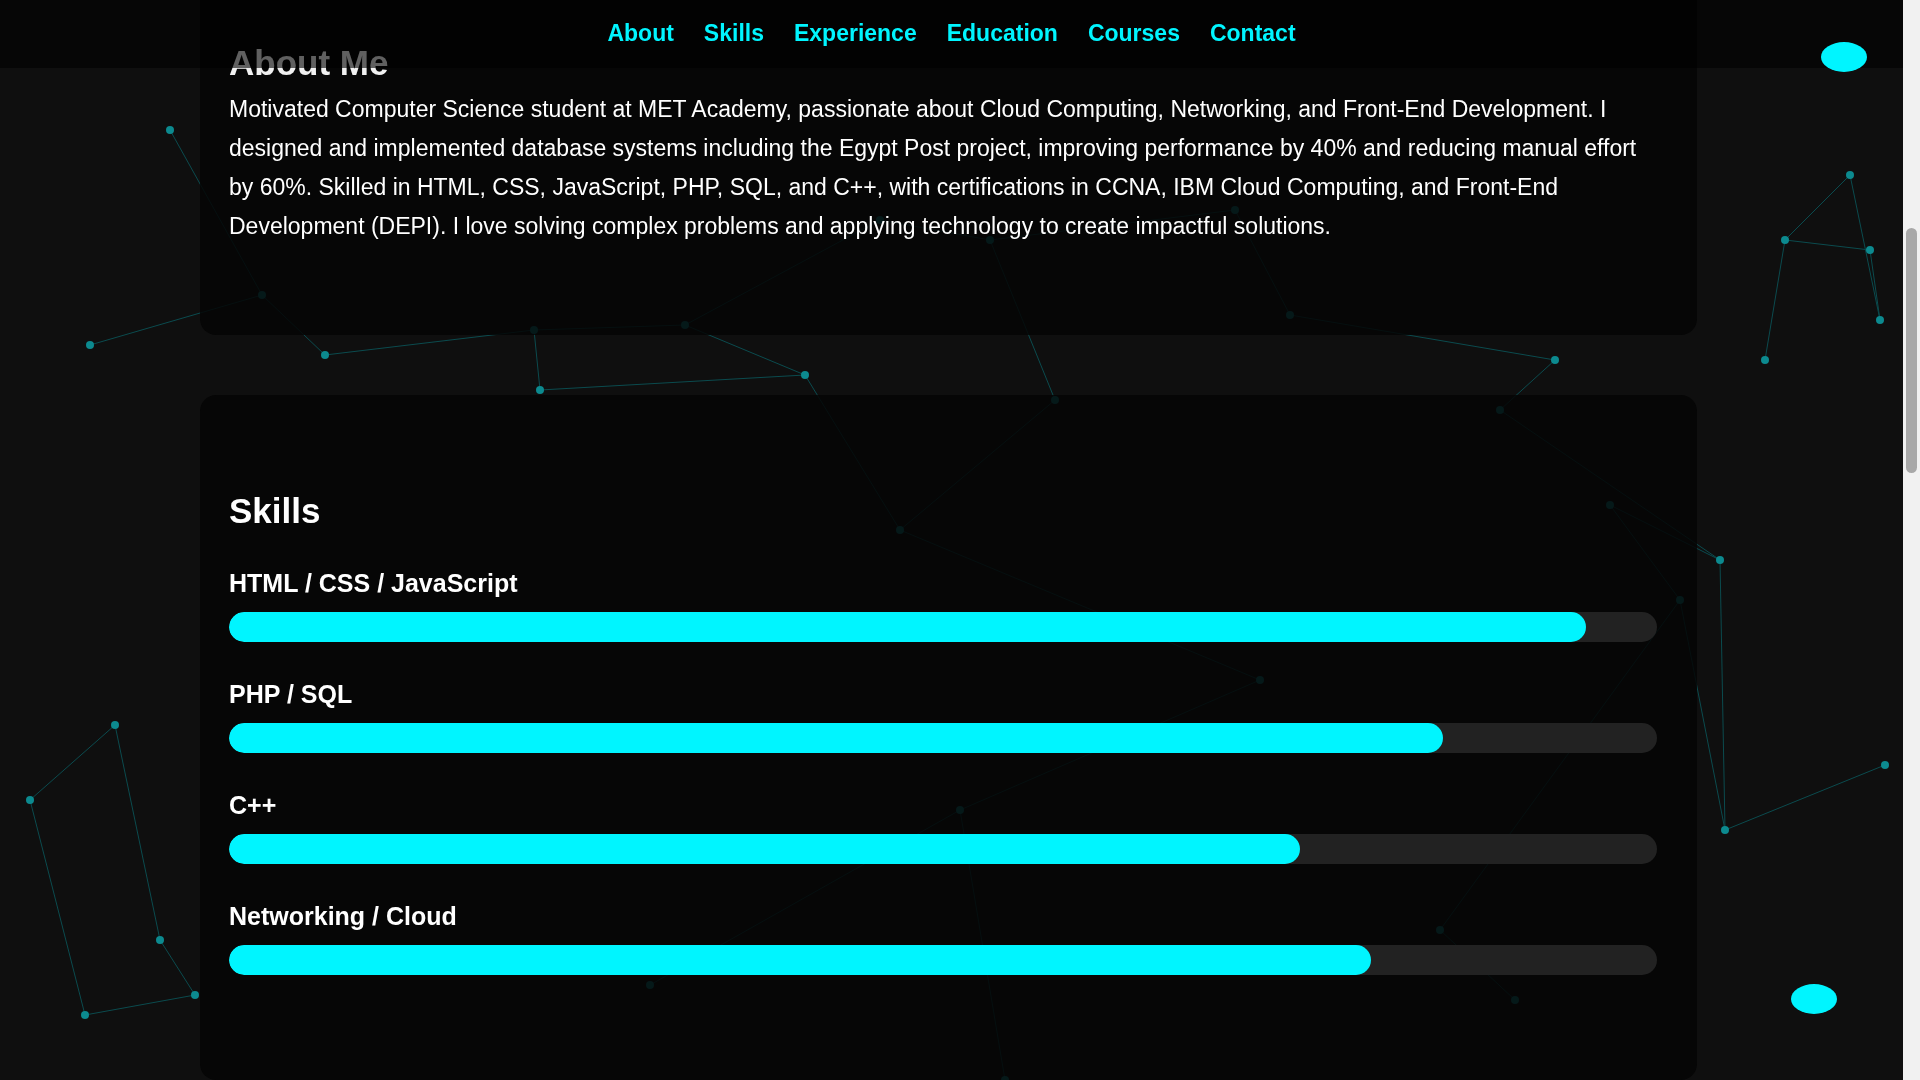 Image resolution: width=1920 pixels, height=1080 pixels. Describe the element at coordinates (1252, 34) in the screenshot. I see `nav-link: Contact` at that location.